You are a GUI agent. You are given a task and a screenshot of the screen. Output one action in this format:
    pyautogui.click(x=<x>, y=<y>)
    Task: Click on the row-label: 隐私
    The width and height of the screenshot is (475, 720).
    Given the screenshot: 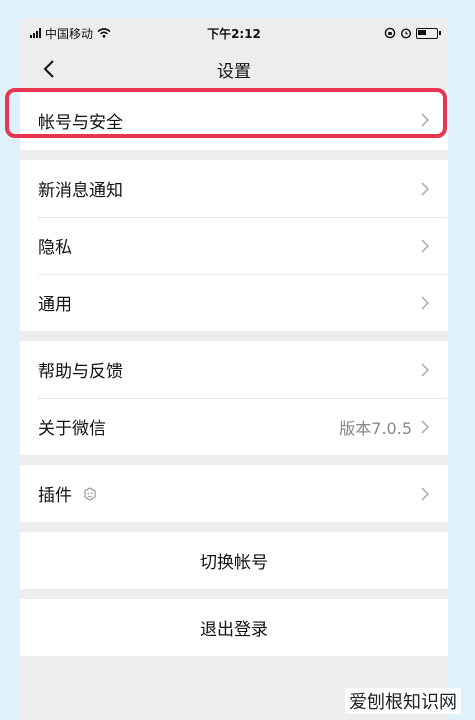 What is the action you would take?
    pyautogui.click(x=55, y=248)
    